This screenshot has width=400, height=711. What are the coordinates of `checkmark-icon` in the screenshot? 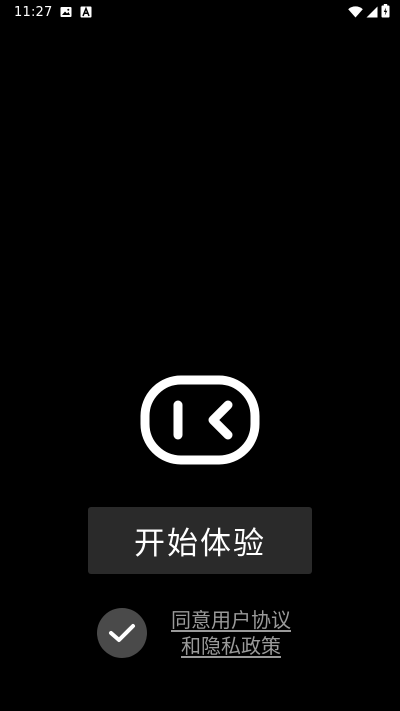 It's located at (122, 633).